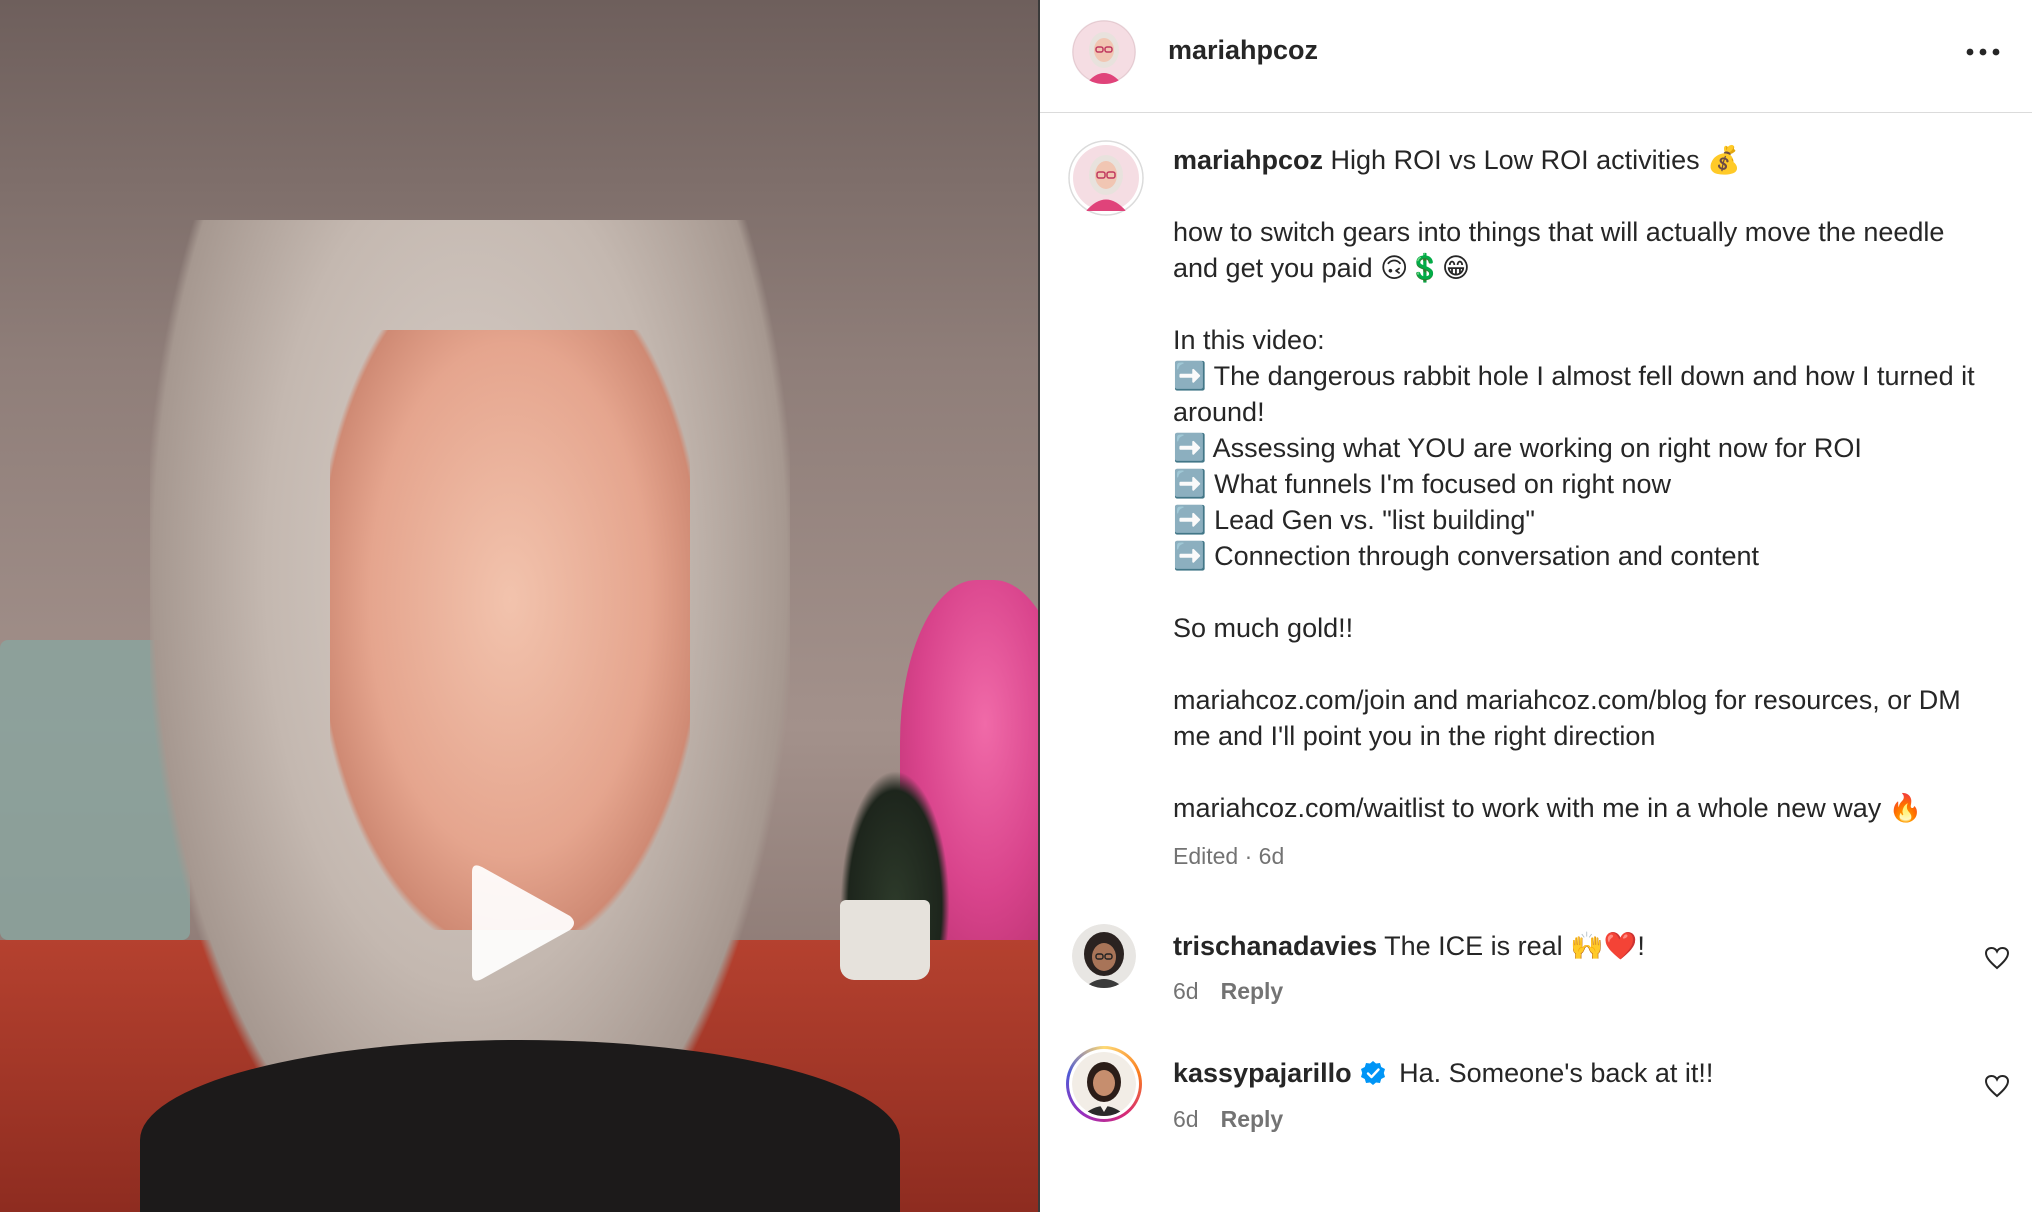 The image size is (2032, 1212). I want to click on comment-username: trischanadavies, so click(1275, 946).